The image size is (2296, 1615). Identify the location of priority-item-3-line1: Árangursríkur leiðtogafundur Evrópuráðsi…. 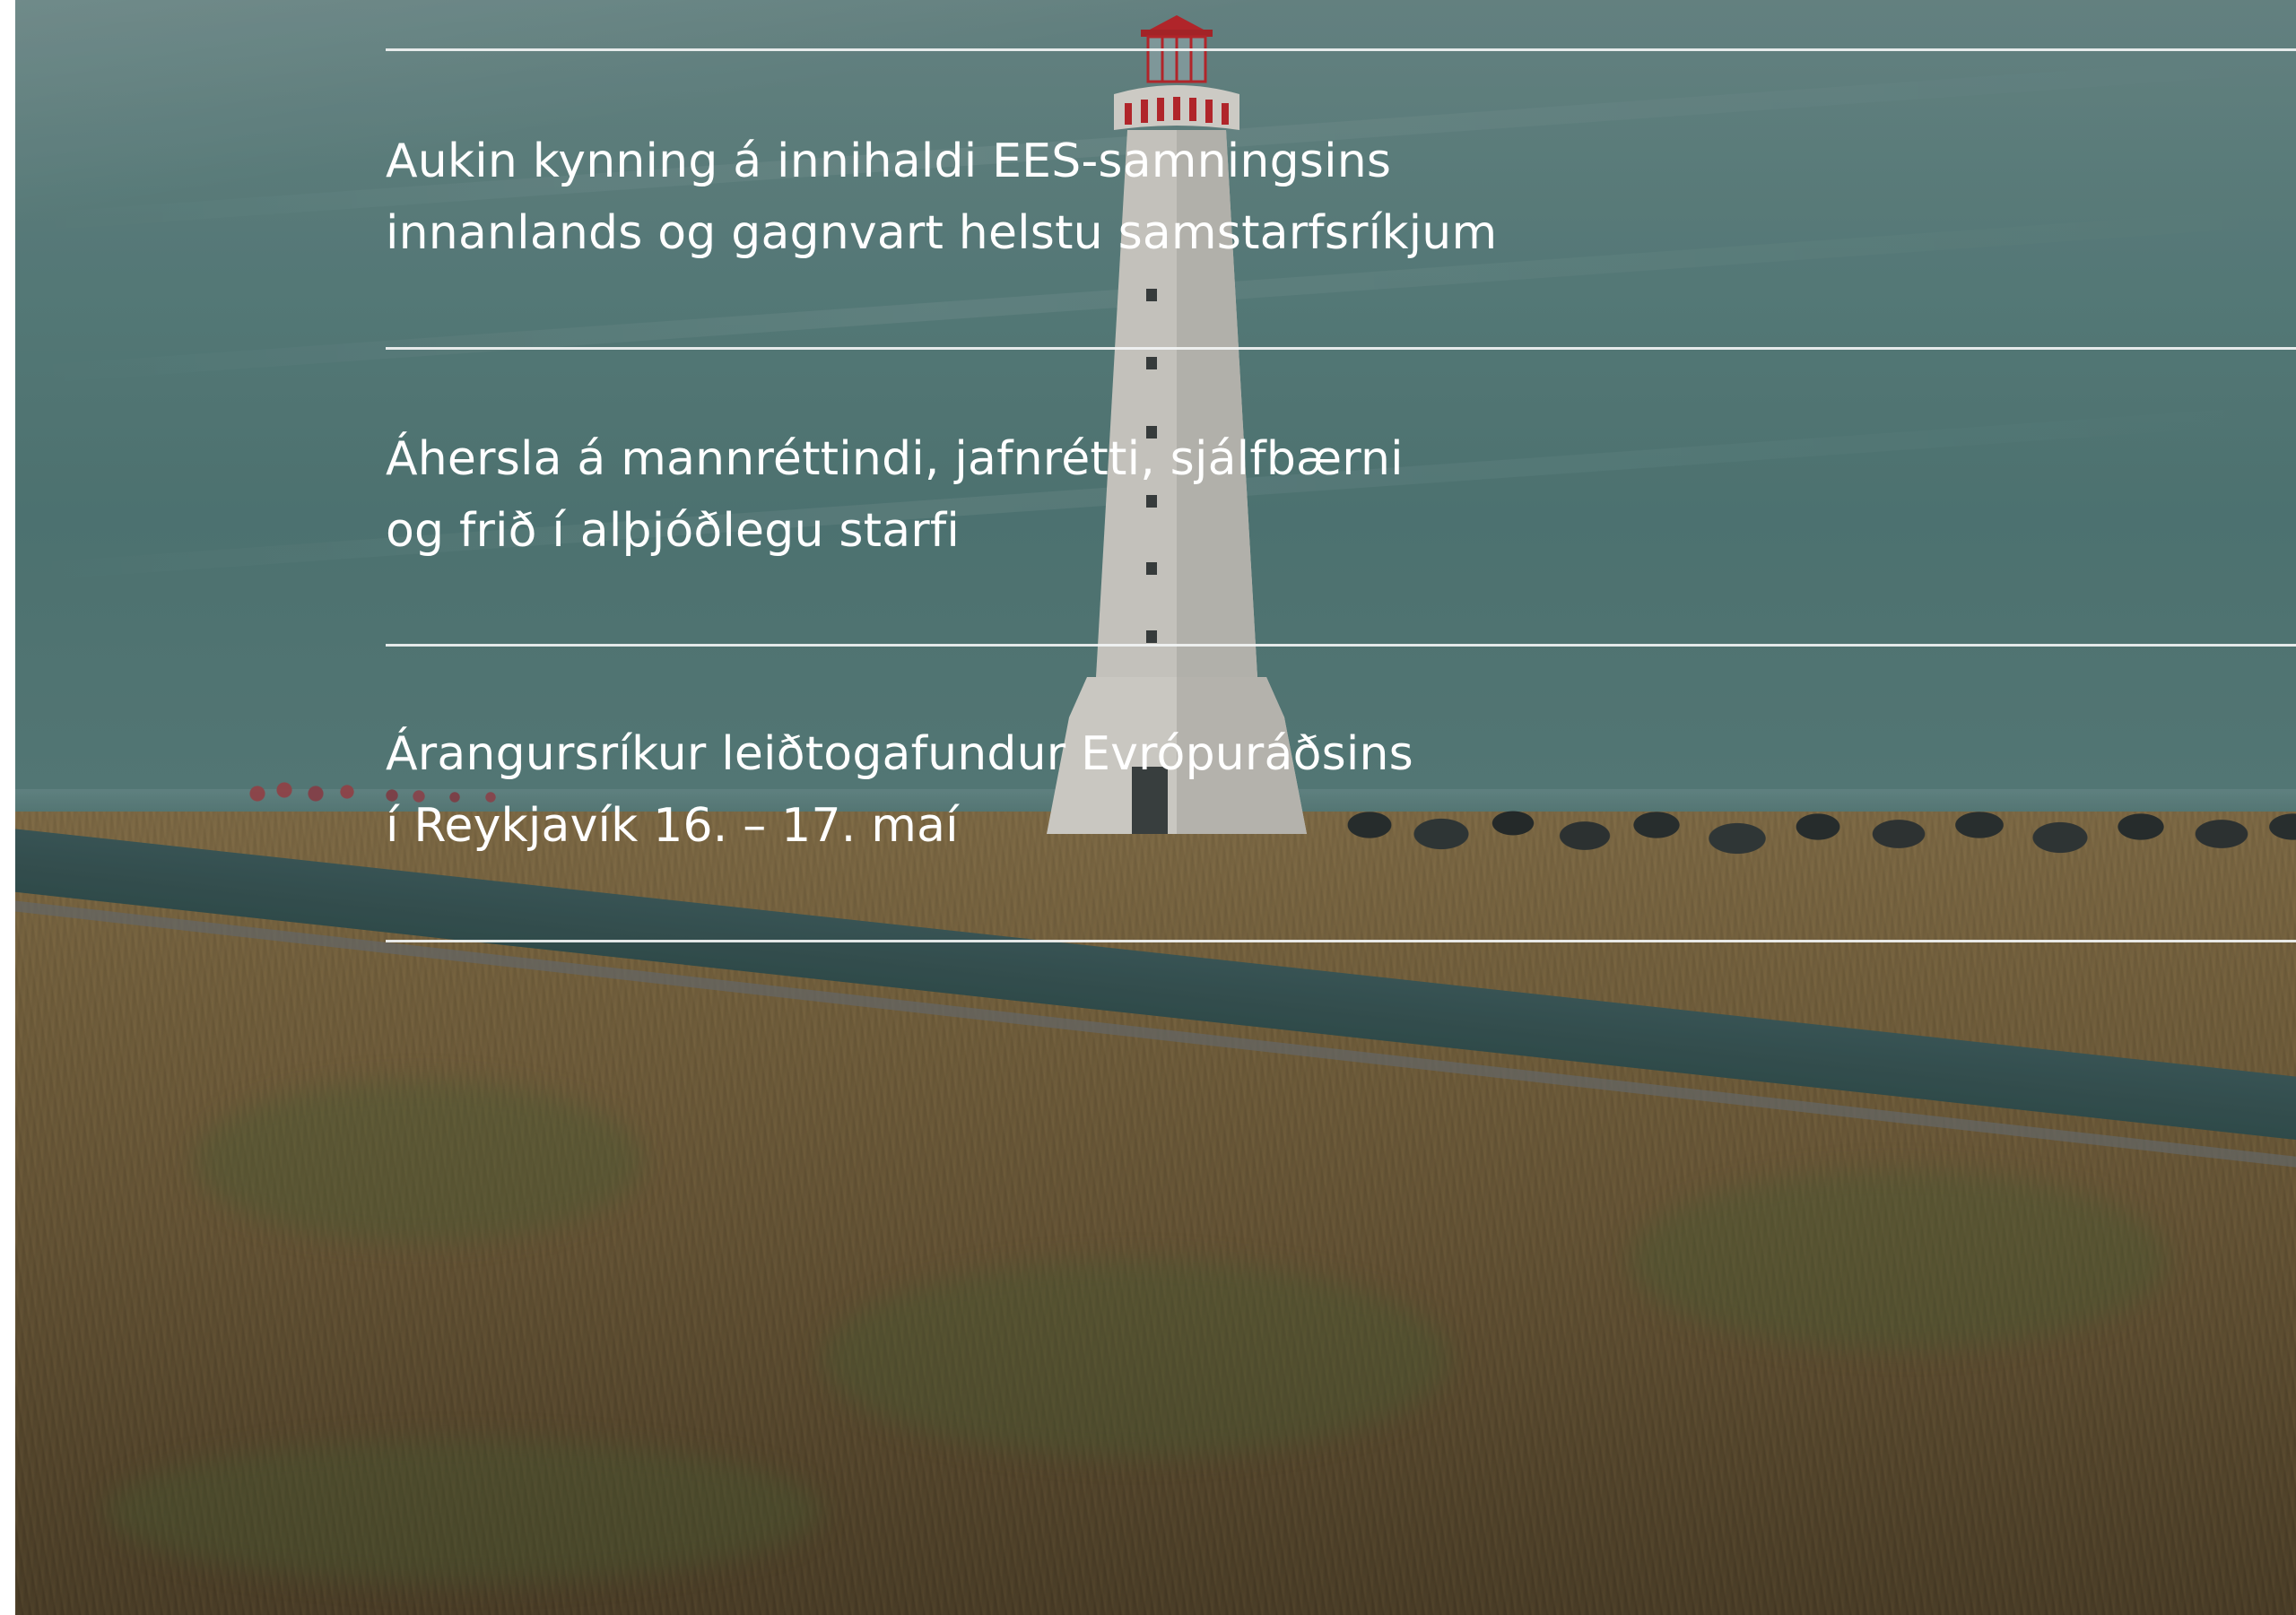
(899, 754).